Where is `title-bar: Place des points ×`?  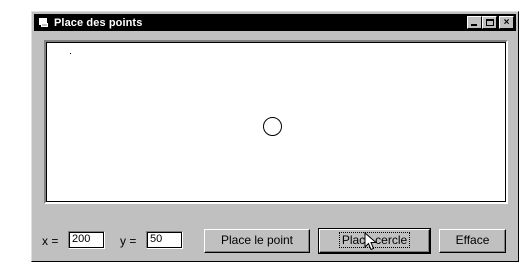 title-bar: Place des points × is located at coordinates (275, 22).